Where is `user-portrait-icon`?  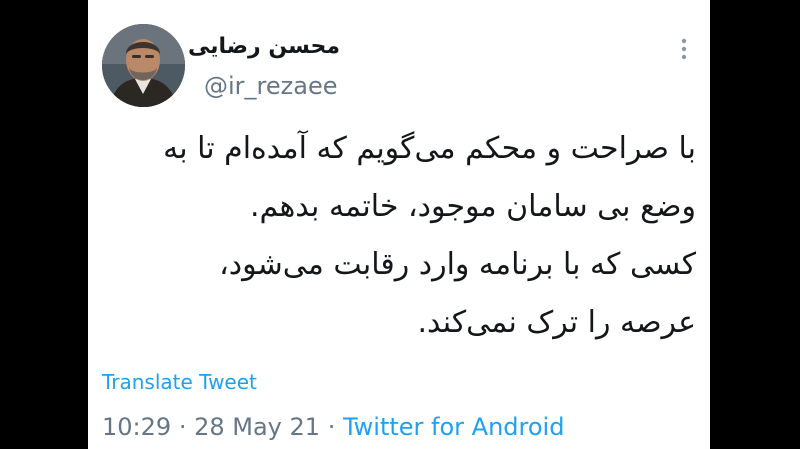
user-portrait-icon is located at coordinates (143, 65).